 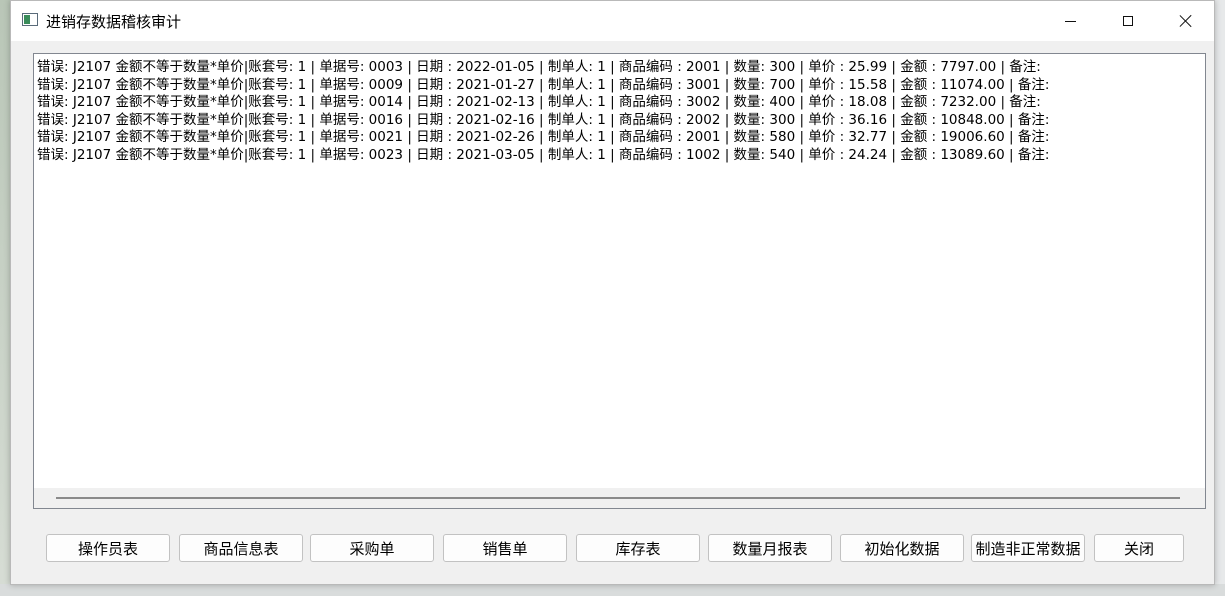 I want to click on close-icon, so click(x=1186, y=21).